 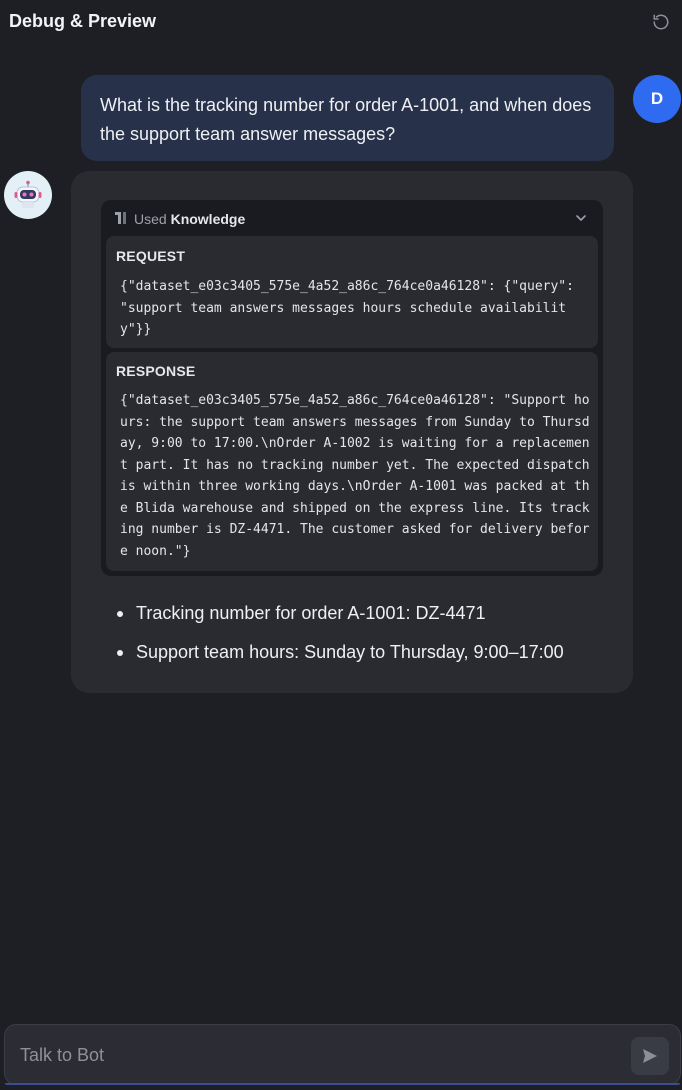 What do you see at coordinates (208, 219) in the screenshot?
I see `knowledge-title: Knowledge` at bounding box center [208, 219].